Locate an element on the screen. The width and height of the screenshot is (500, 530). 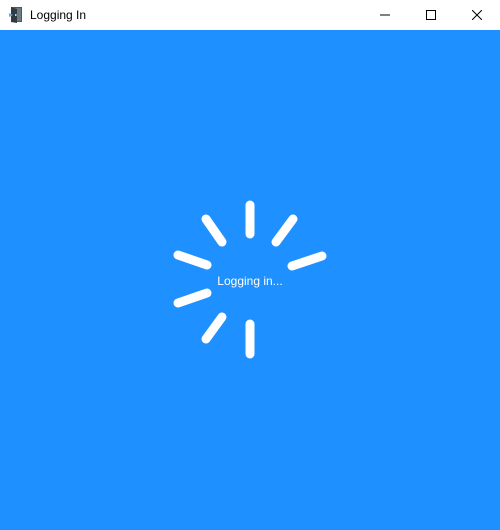
minimize-icon is located at coordinates (385, 15).